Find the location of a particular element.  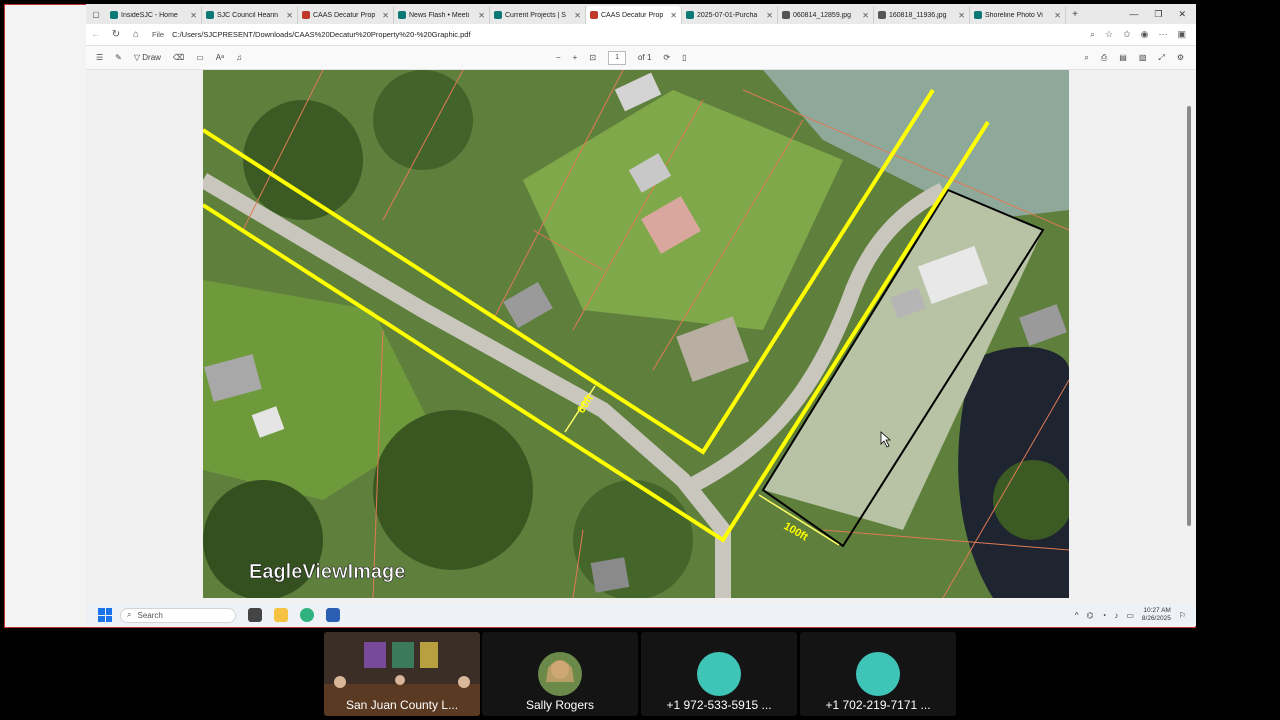

tab-title: SJC Council Hearin is located at coordinates (248, 15).